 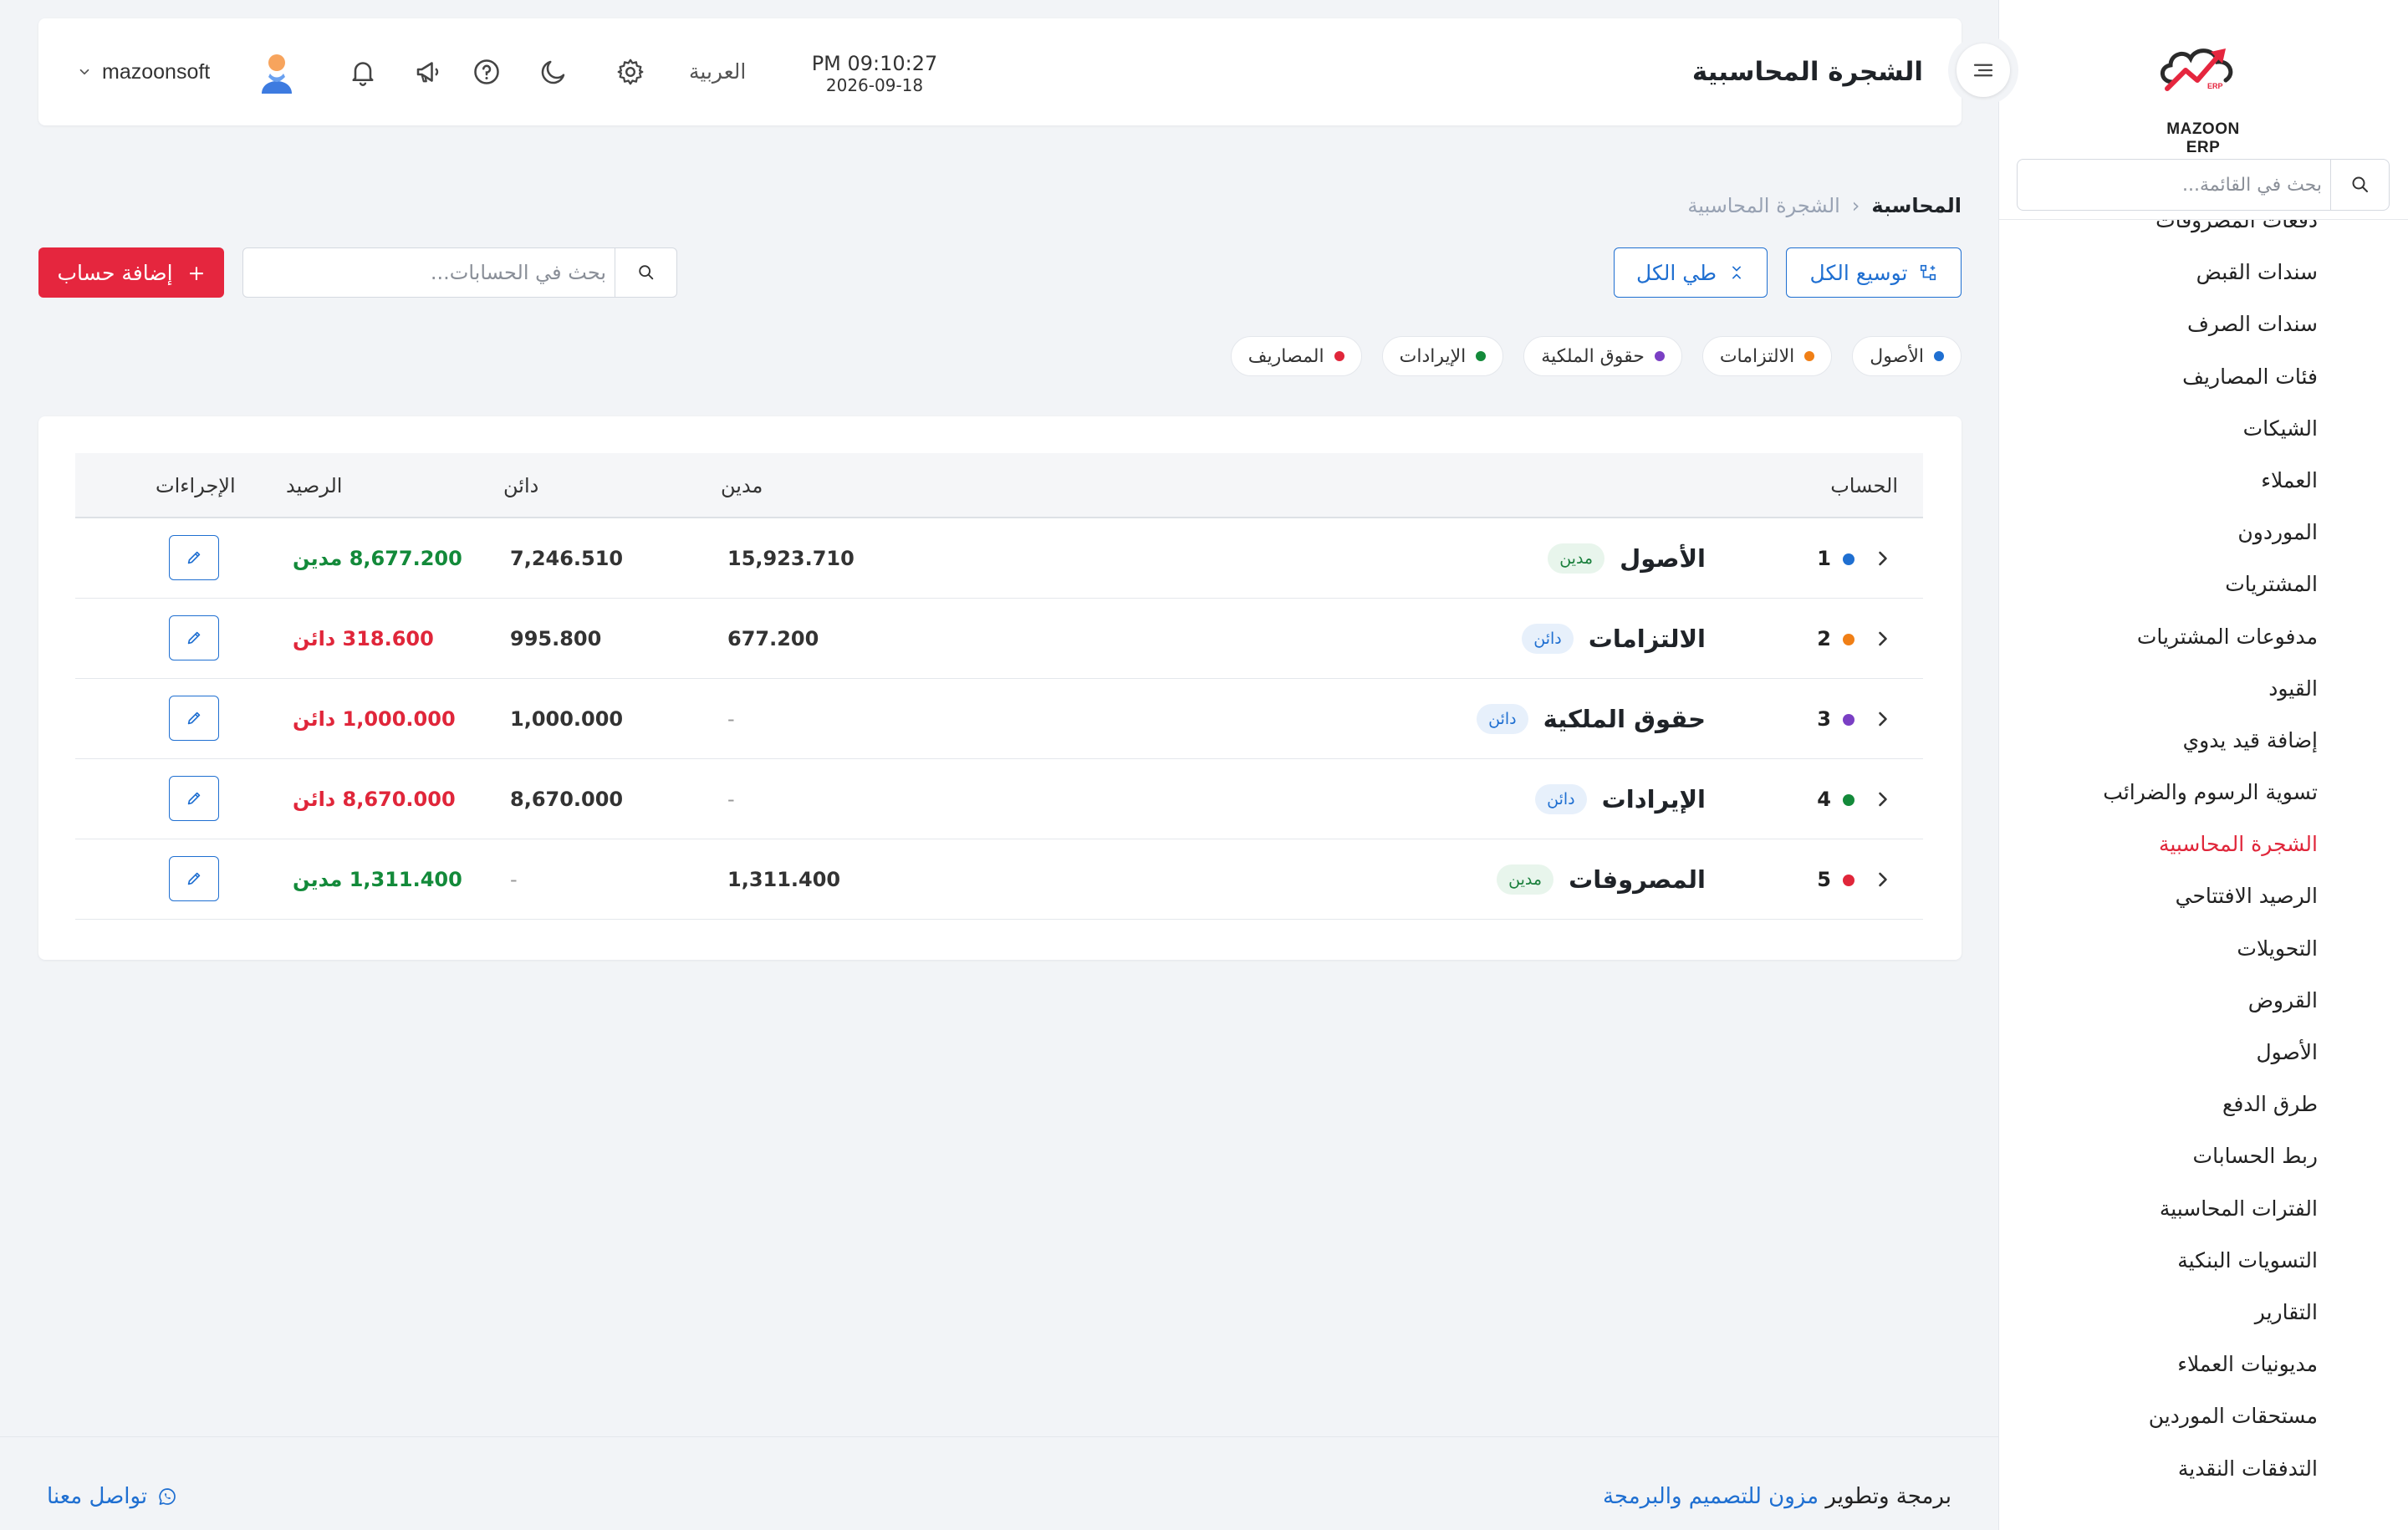 What do you see at coordinates (2203, 429) in the screenshot?
I see `sidebar-item-cheques: الشيكات` at bounding box center [2203, 429].